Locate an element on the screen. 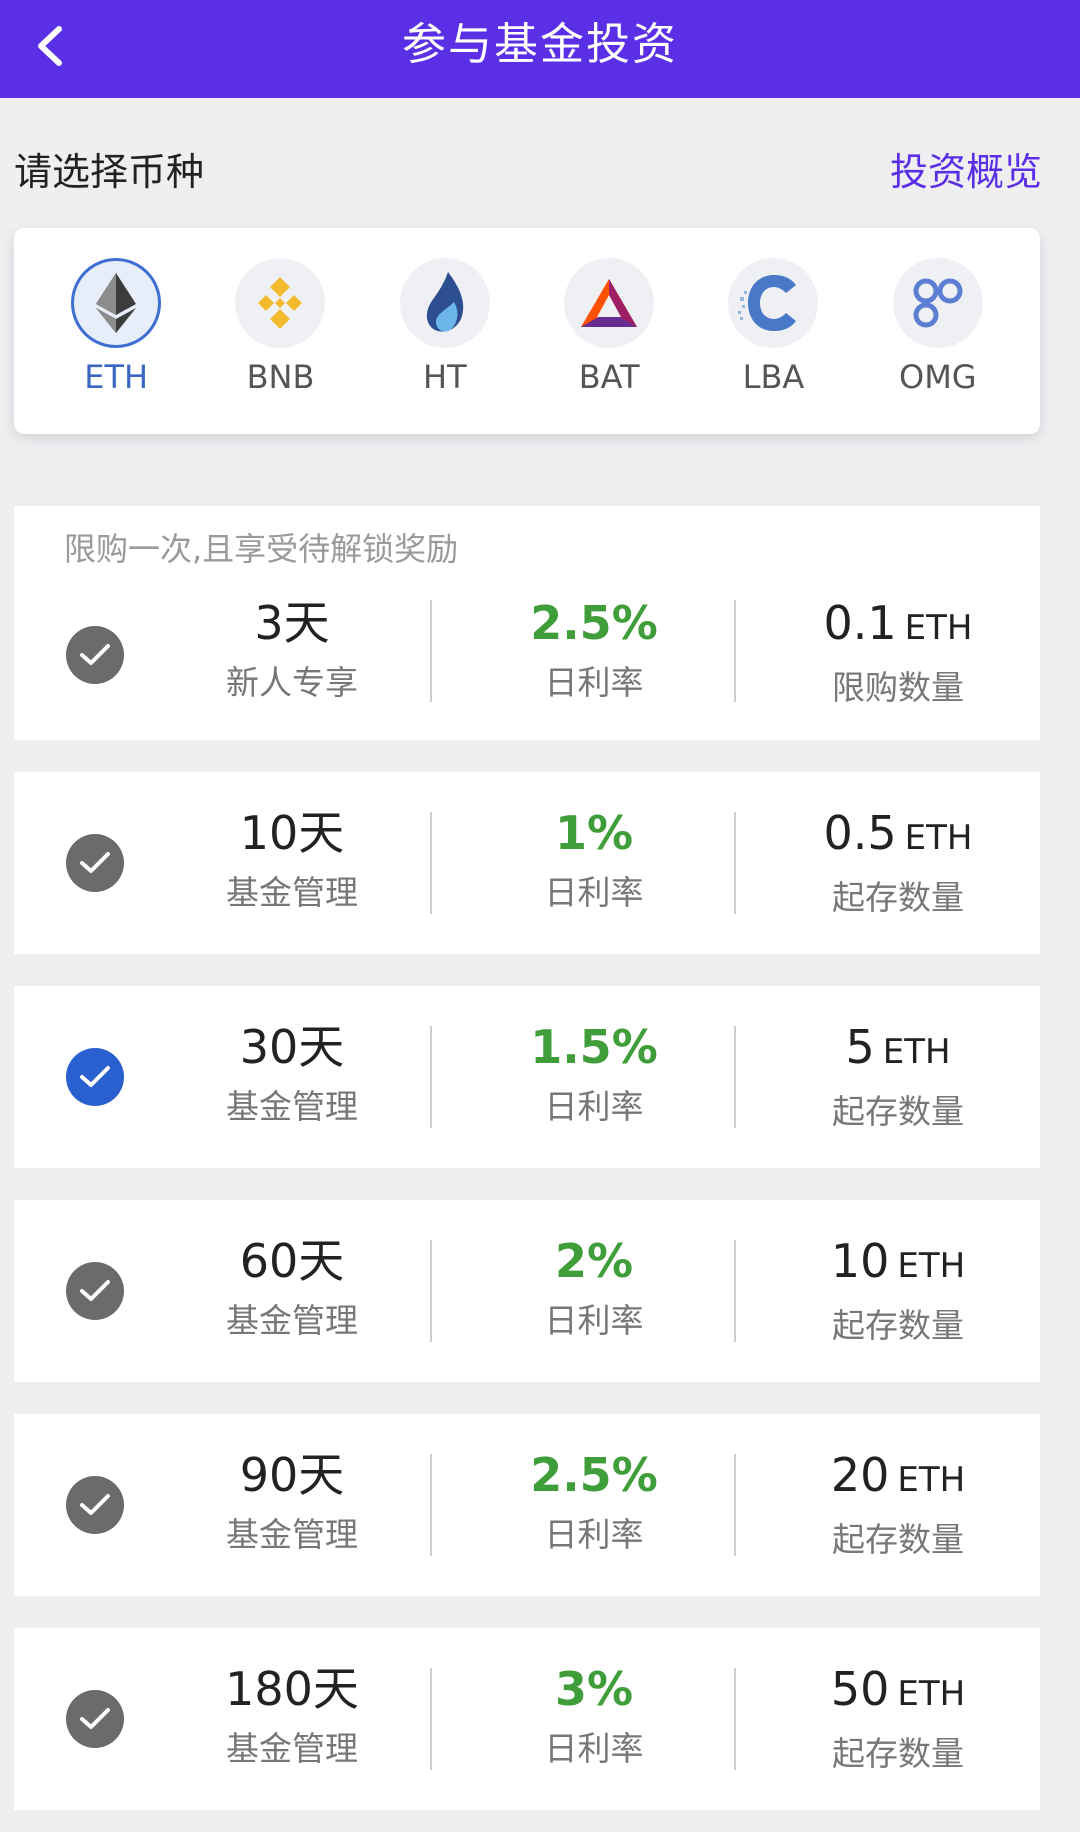  coin-selector: ETH BNB HT BAT LBA OMG is located at coordinates (527, 331).